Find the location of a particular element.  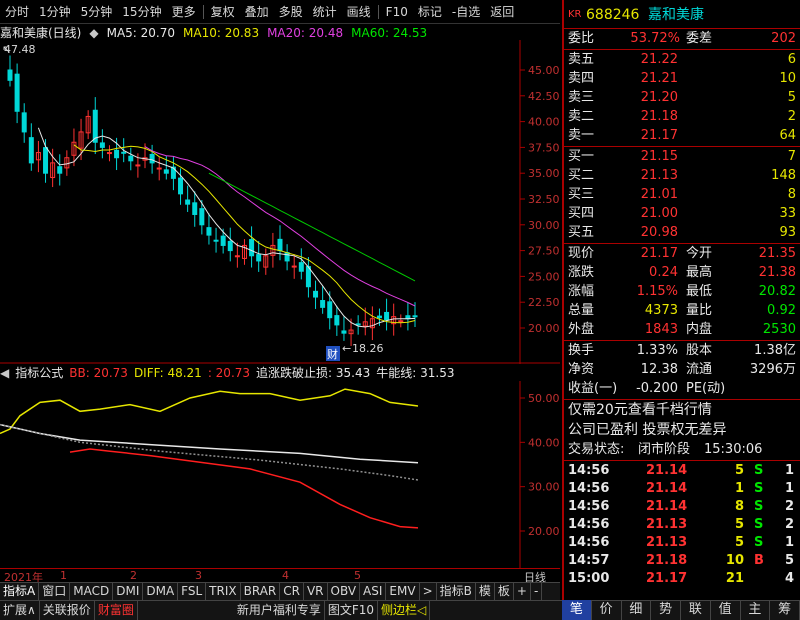

toolbar-item: 1分钟 is located at coordinates (55, 11).